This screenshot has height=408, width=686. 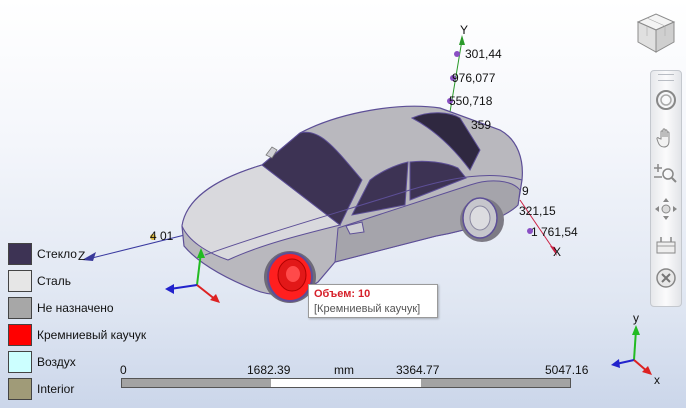 What do you see at coordinates (471, 101) in the screenshot?
I see `y-tick-label: 550,718` at bounding box center [471, 101].